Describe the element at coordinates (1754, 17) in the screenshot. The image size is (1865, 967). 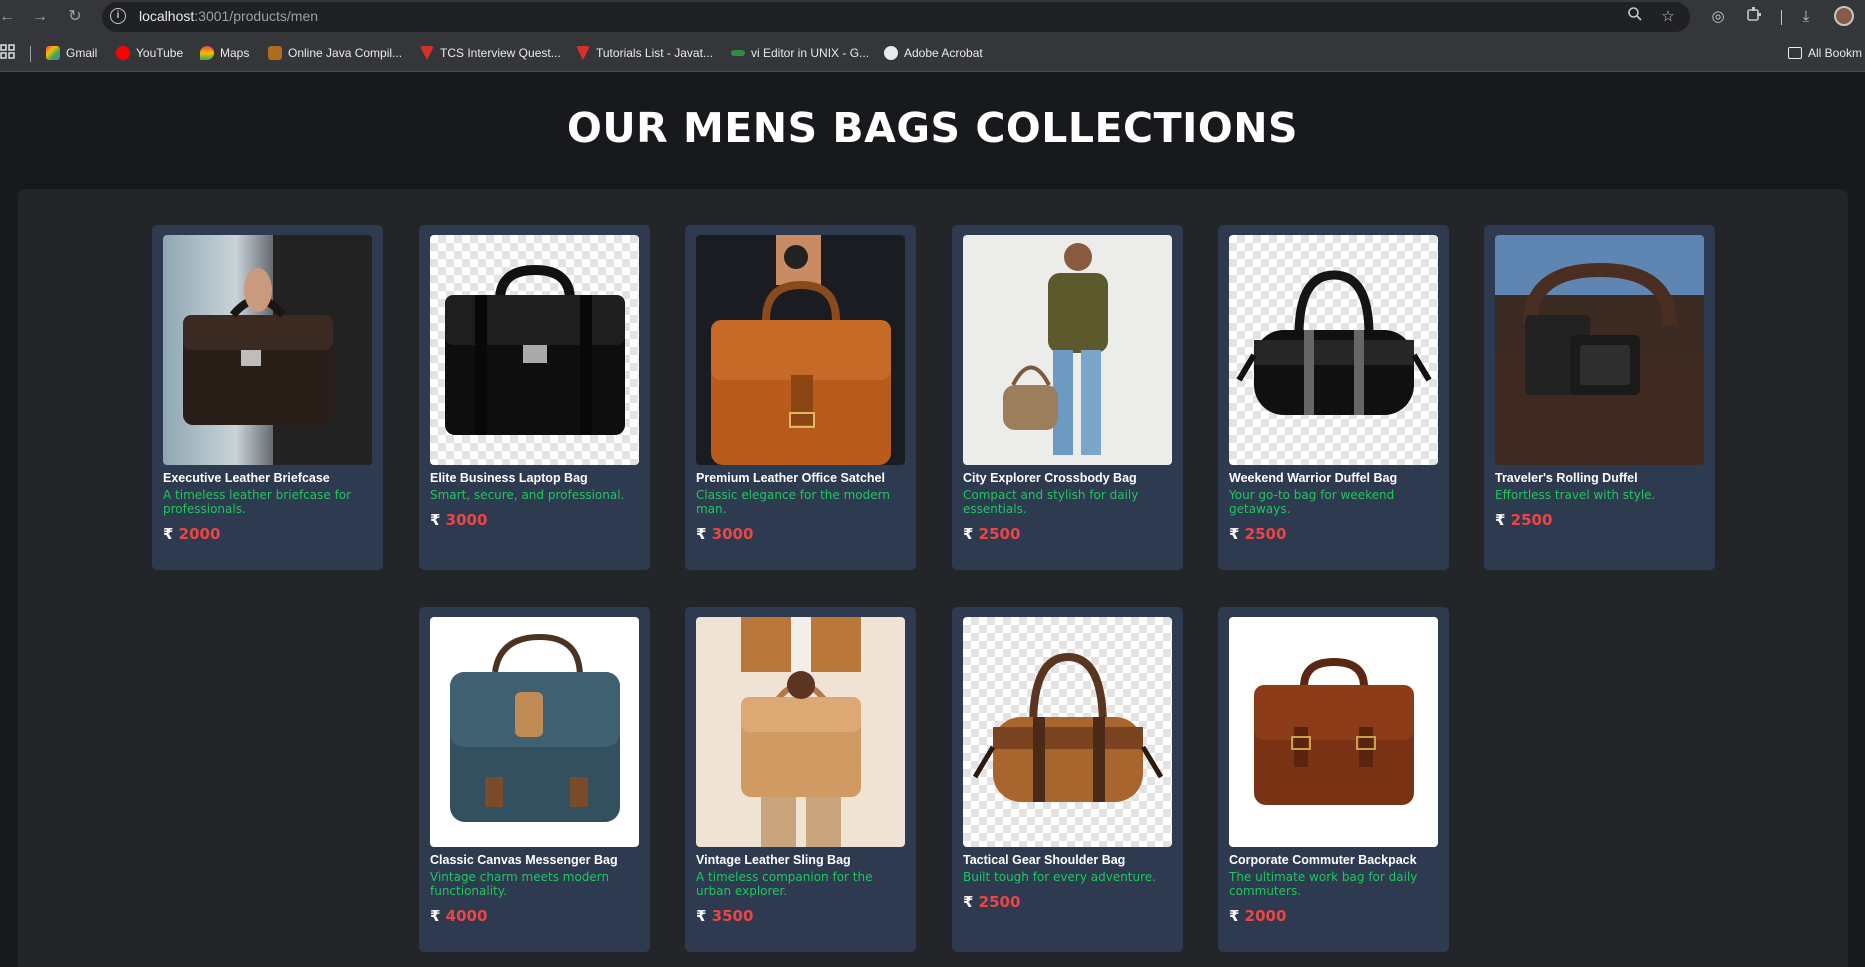
I see `extensions-puzzle-icon` at that location.